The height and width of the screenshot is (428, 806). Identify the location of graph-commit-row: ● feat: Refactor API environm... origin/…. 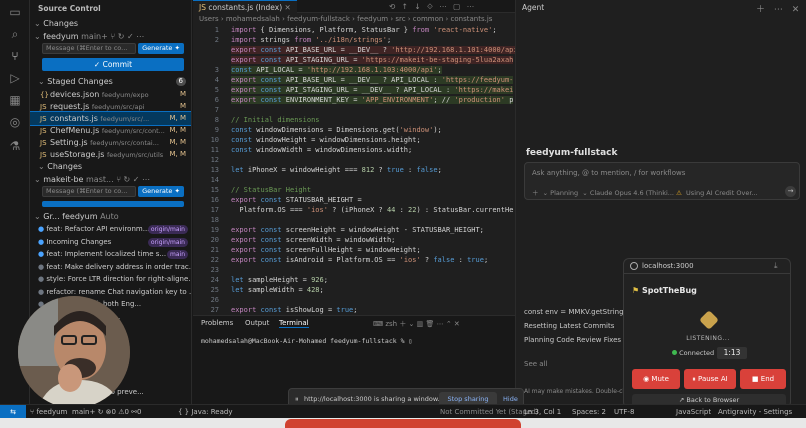
(110, 229).